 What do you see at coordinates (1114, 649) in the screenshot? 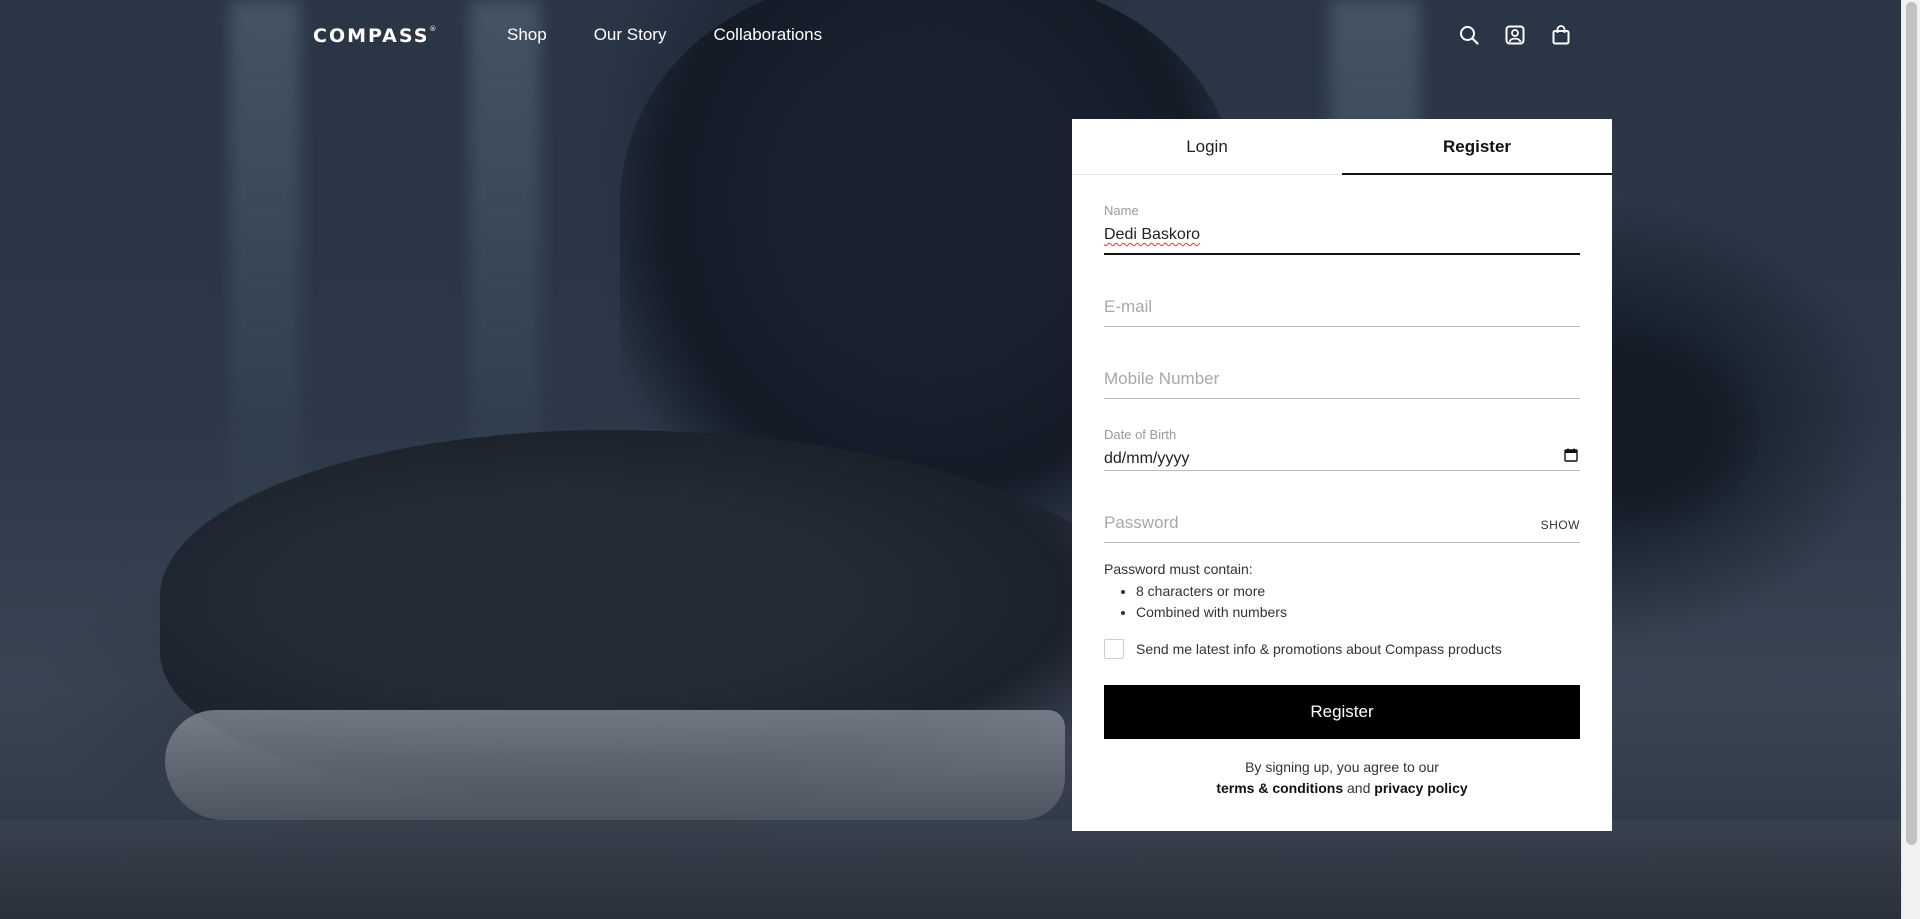
I see `promo-checkbox` at bounding box center [1114, 649].